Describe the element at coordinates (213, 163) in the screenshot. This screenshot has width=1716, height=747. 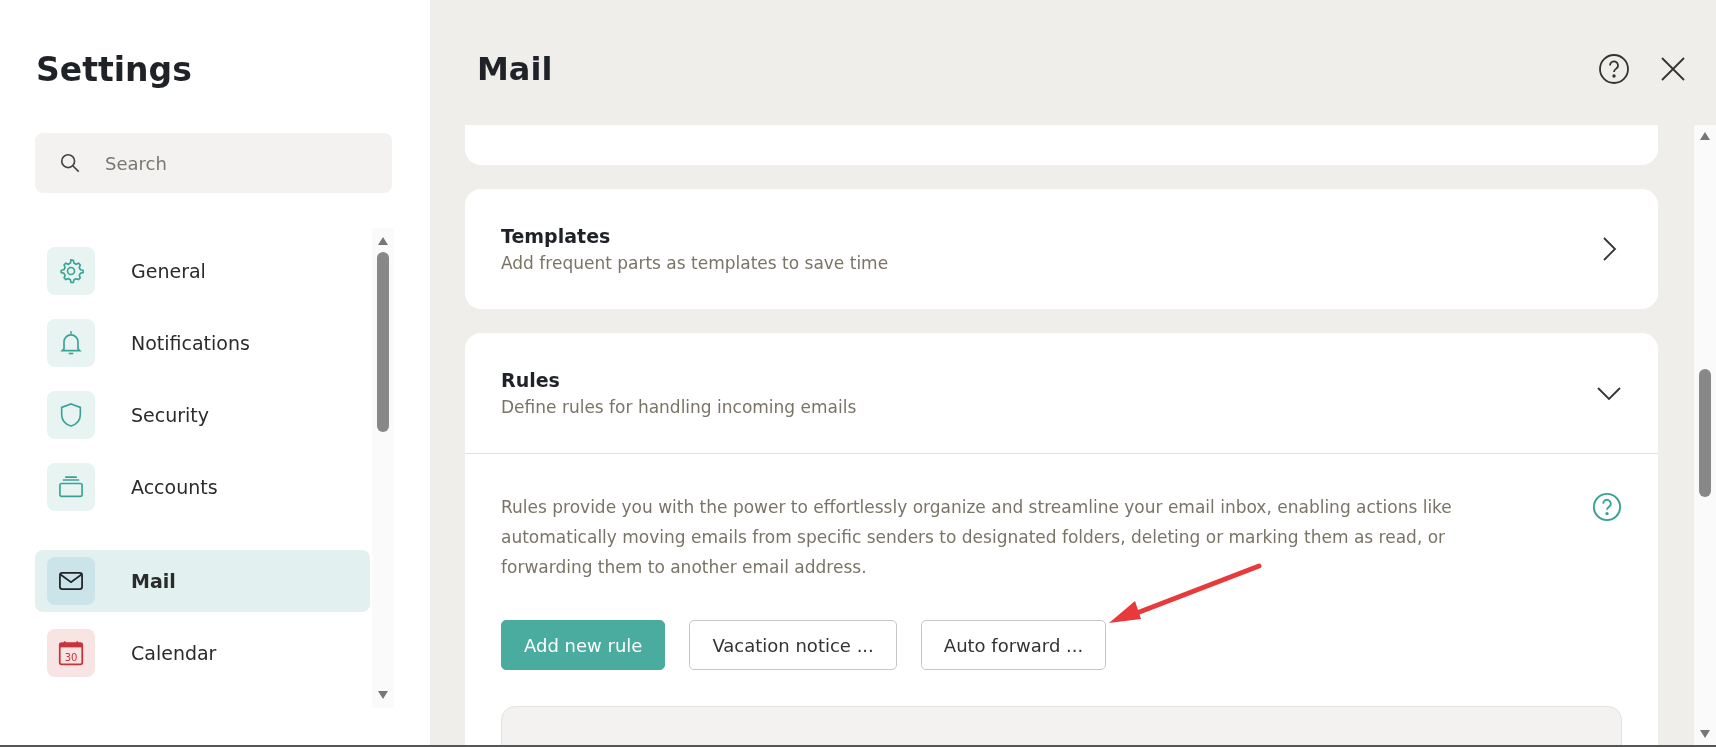
I see `search-field: Search` at that location.